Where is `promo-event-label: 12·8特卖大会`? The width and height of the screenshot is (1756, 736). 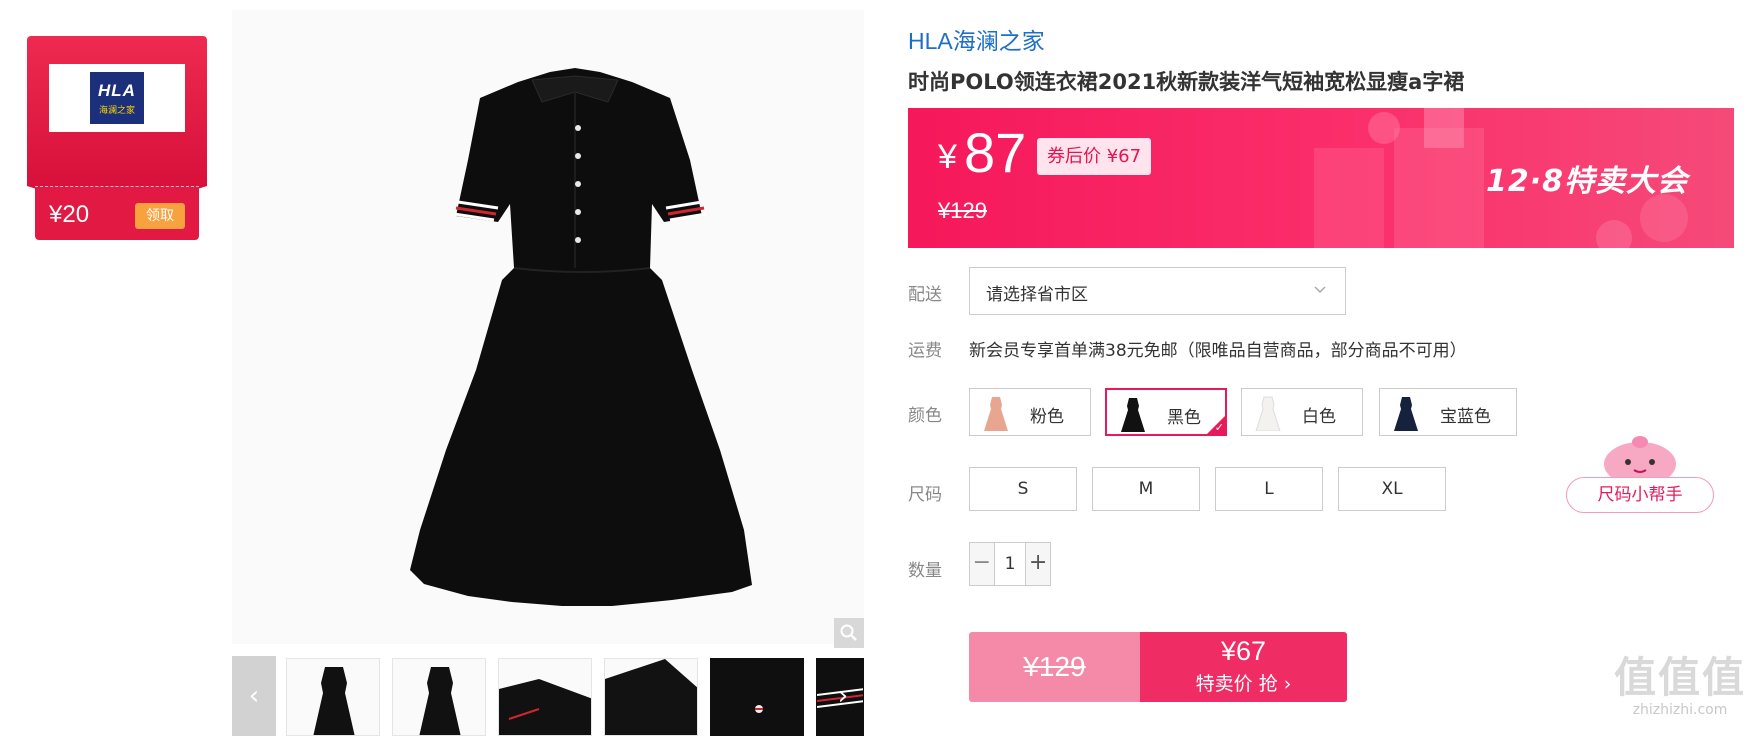 promo-event-label: 12·8特卖大会 is located at coordinates (1586, 181).